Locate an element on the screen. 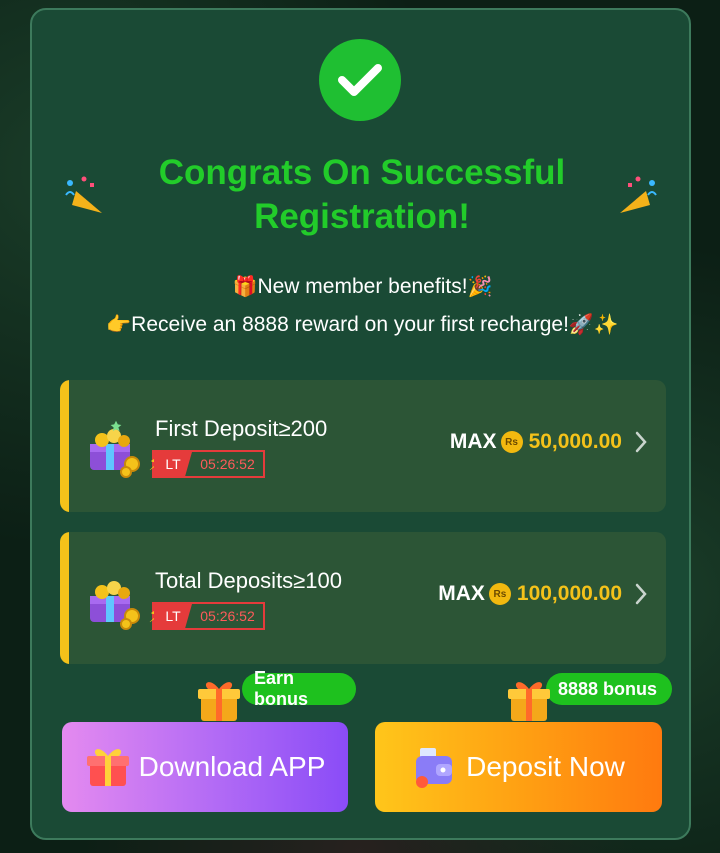  reward-amount: 50,000.00 is located at coordinates (575, 441).